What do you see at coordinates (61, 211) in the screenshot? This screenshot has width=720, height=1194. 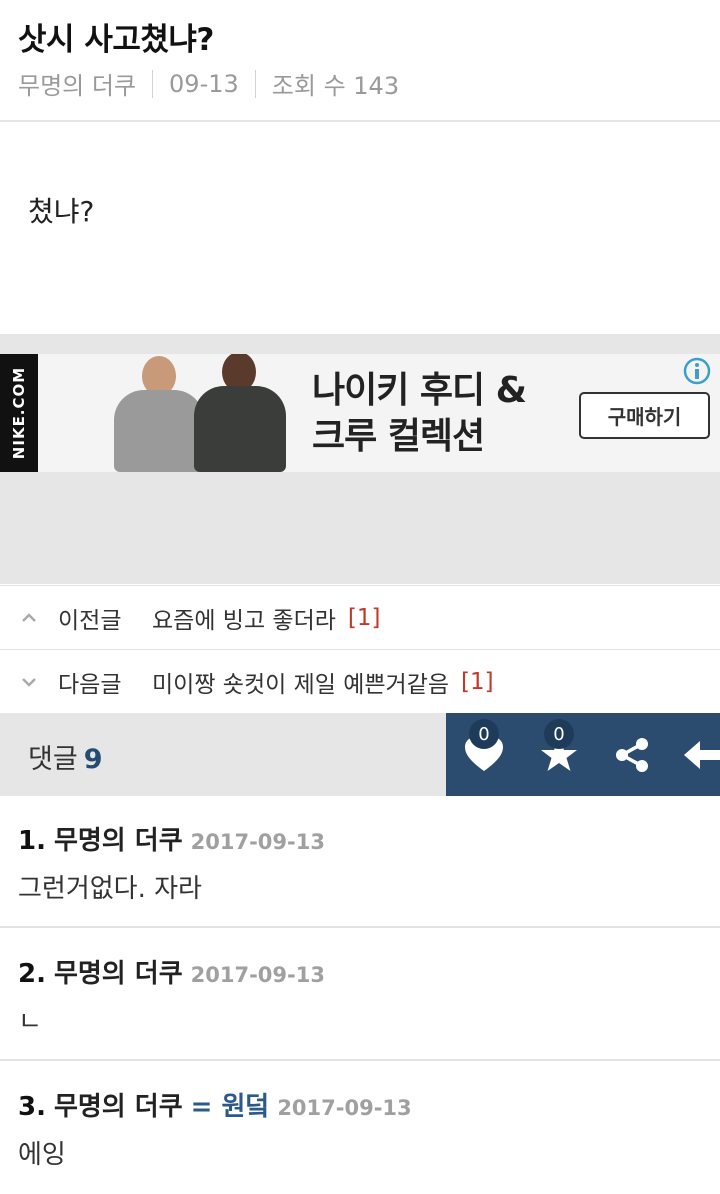 I see `post-body: 쳤냐?` at bounding box center [61, 211].